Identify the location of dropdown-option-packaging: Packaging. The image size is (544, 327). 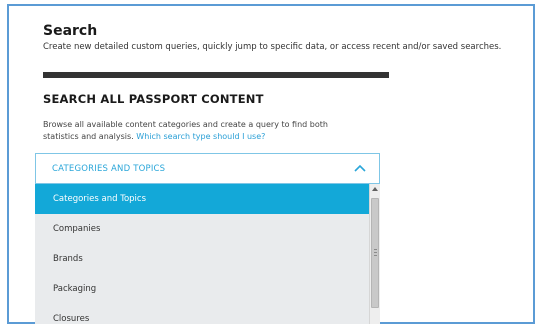
(202, 289).